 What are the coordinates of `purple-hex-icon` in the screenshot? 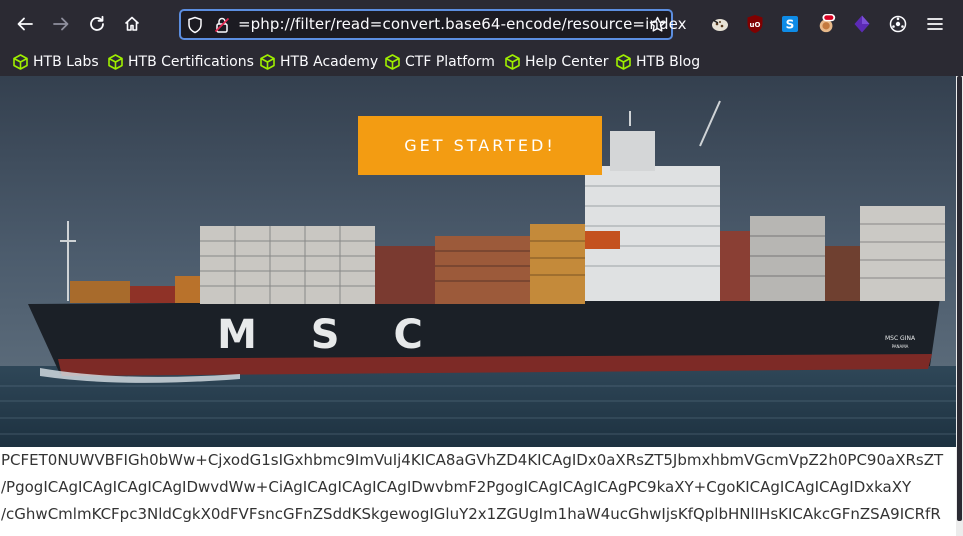 It's located at (862, 24).